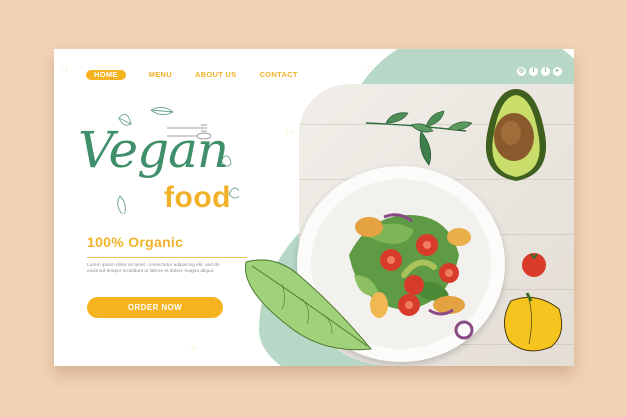  Describe the element at coordinates (533, 71) in the screenshot. I see `facebook-icon: f` at that location.